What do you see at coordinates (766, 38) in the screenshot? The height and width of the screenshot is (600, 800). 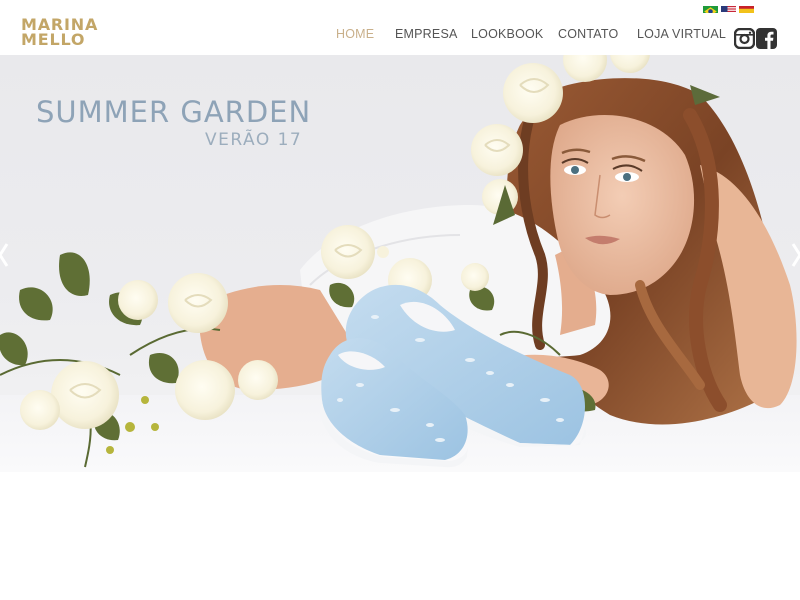 I see `facebook-icon` at bounding box center [766, 38].